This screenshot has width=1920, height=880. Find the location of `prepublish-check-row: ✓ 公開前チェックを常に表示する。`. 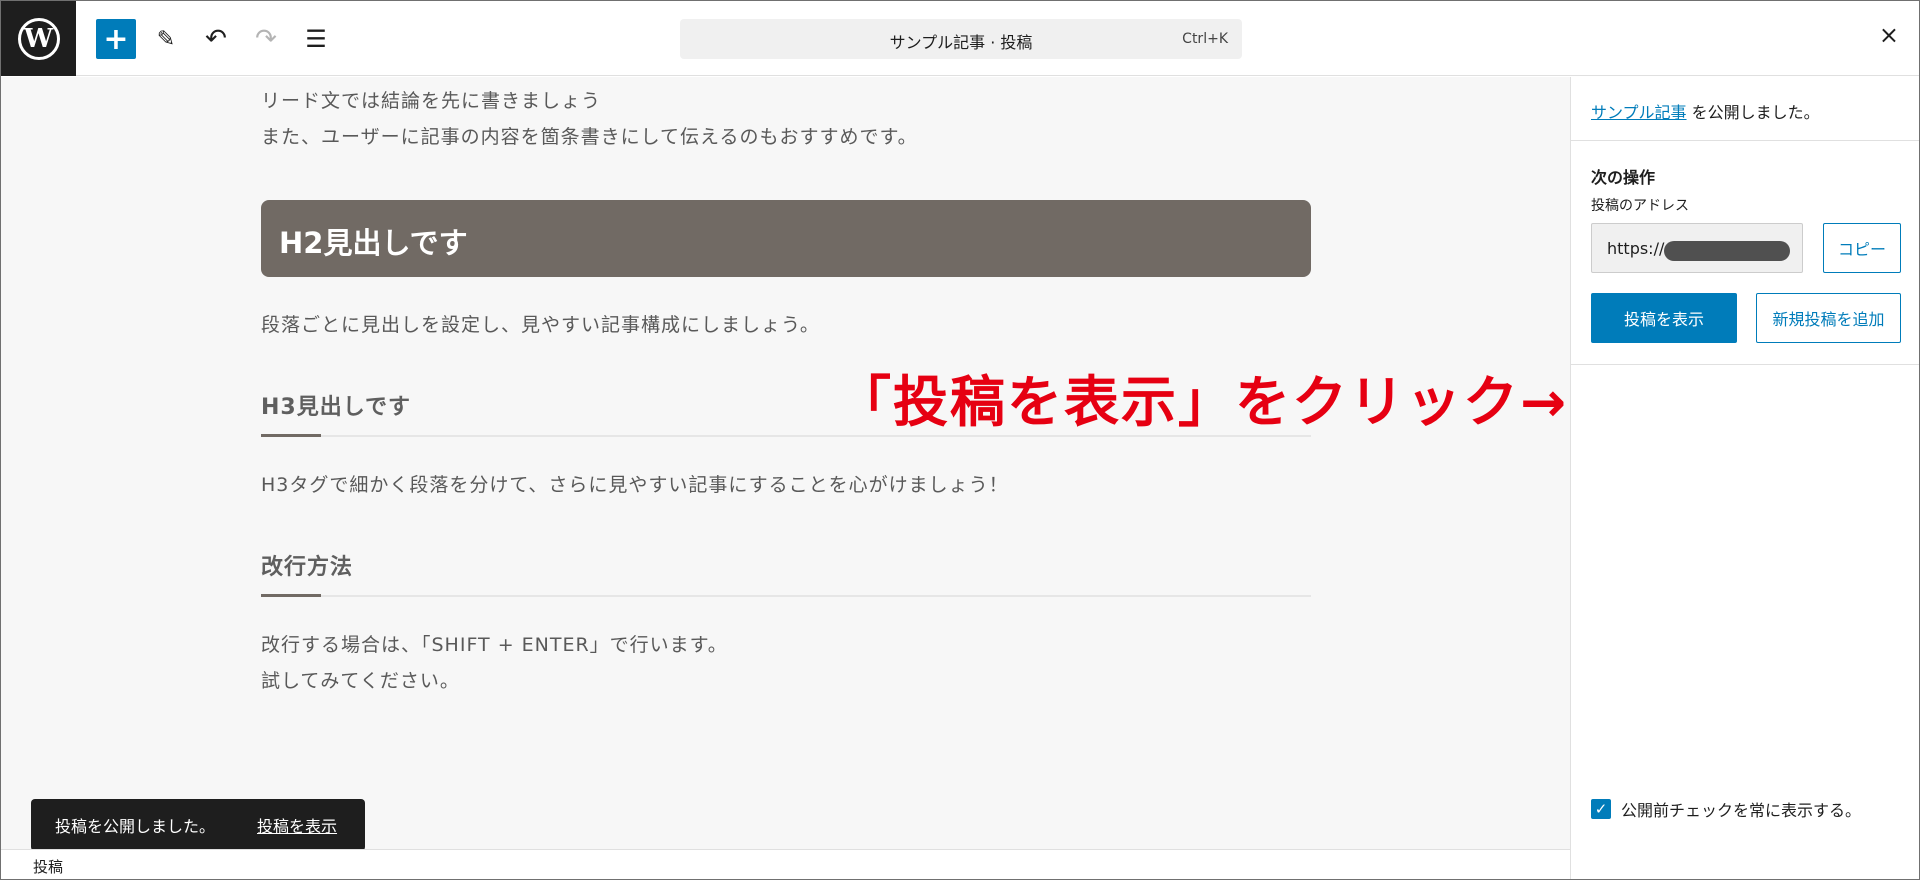

prepublish-check-row: ✓ 公開前チェックを常に表示する。 is located at coordinates (1726, 809).